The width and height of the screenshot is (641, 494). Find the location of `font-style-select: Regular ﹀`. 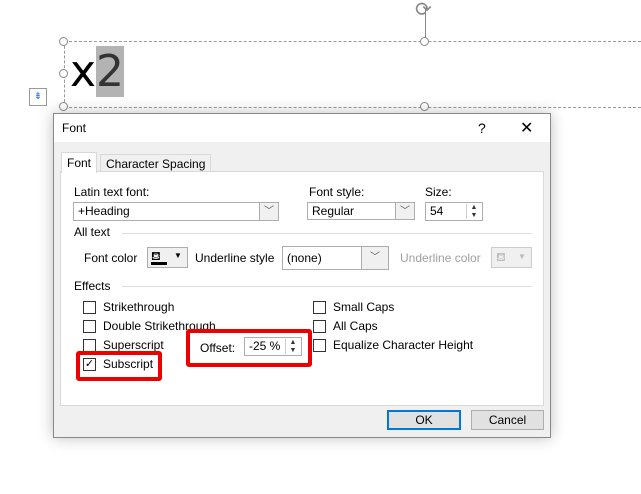

font-style-select: Regular ﹀ is located at coordinates (361, 211).